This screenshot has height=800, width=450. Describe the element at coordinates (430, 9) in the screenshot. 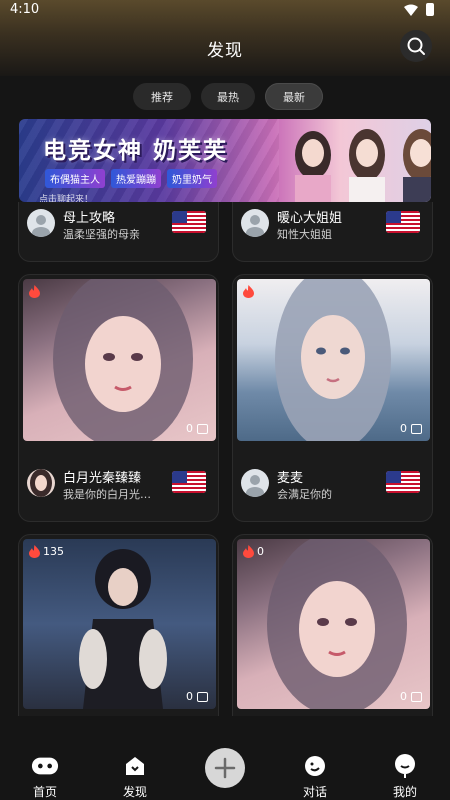

I see `battery-icon` at that location.